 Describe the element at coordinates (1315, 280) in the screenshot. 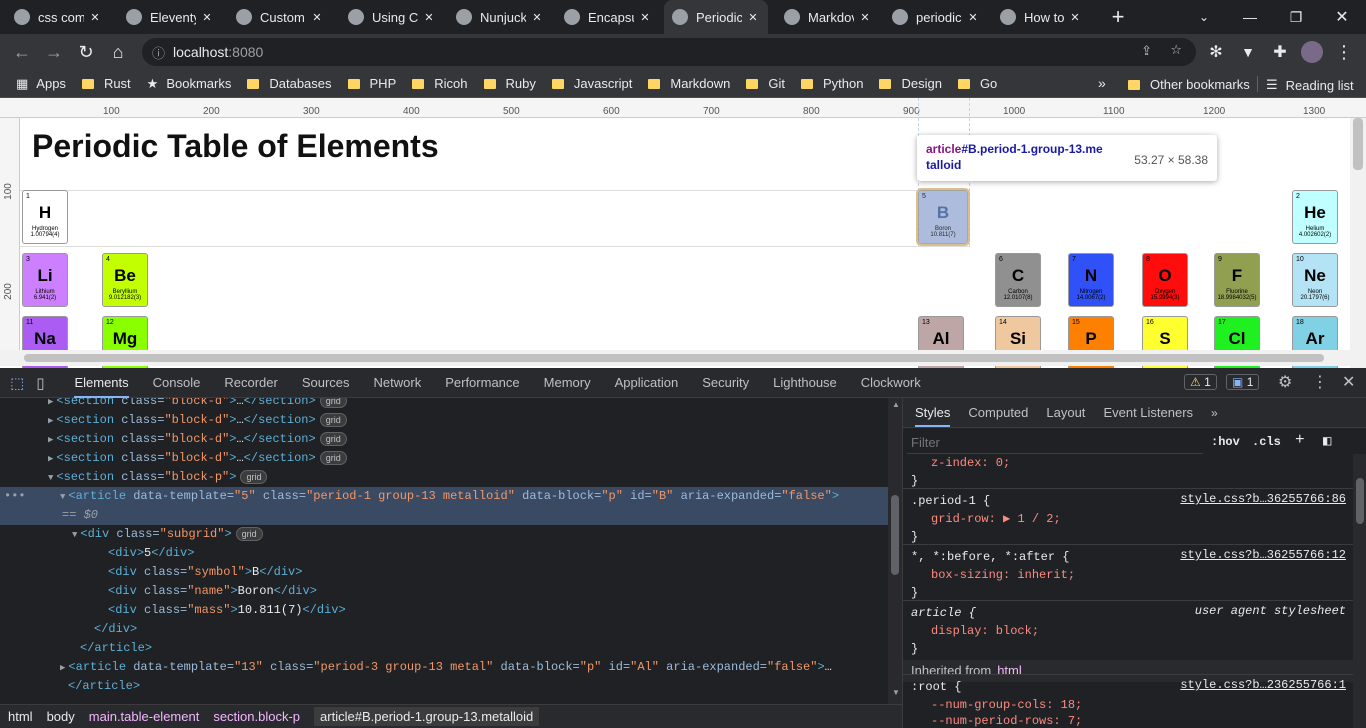

I see `element-card-ne: 10 Ne Neon 20.1797(6)` at that location.